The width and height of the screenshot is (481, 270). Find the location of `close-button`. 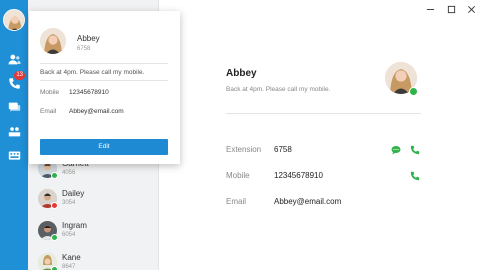

close-button is located at coordinates (471, 9).